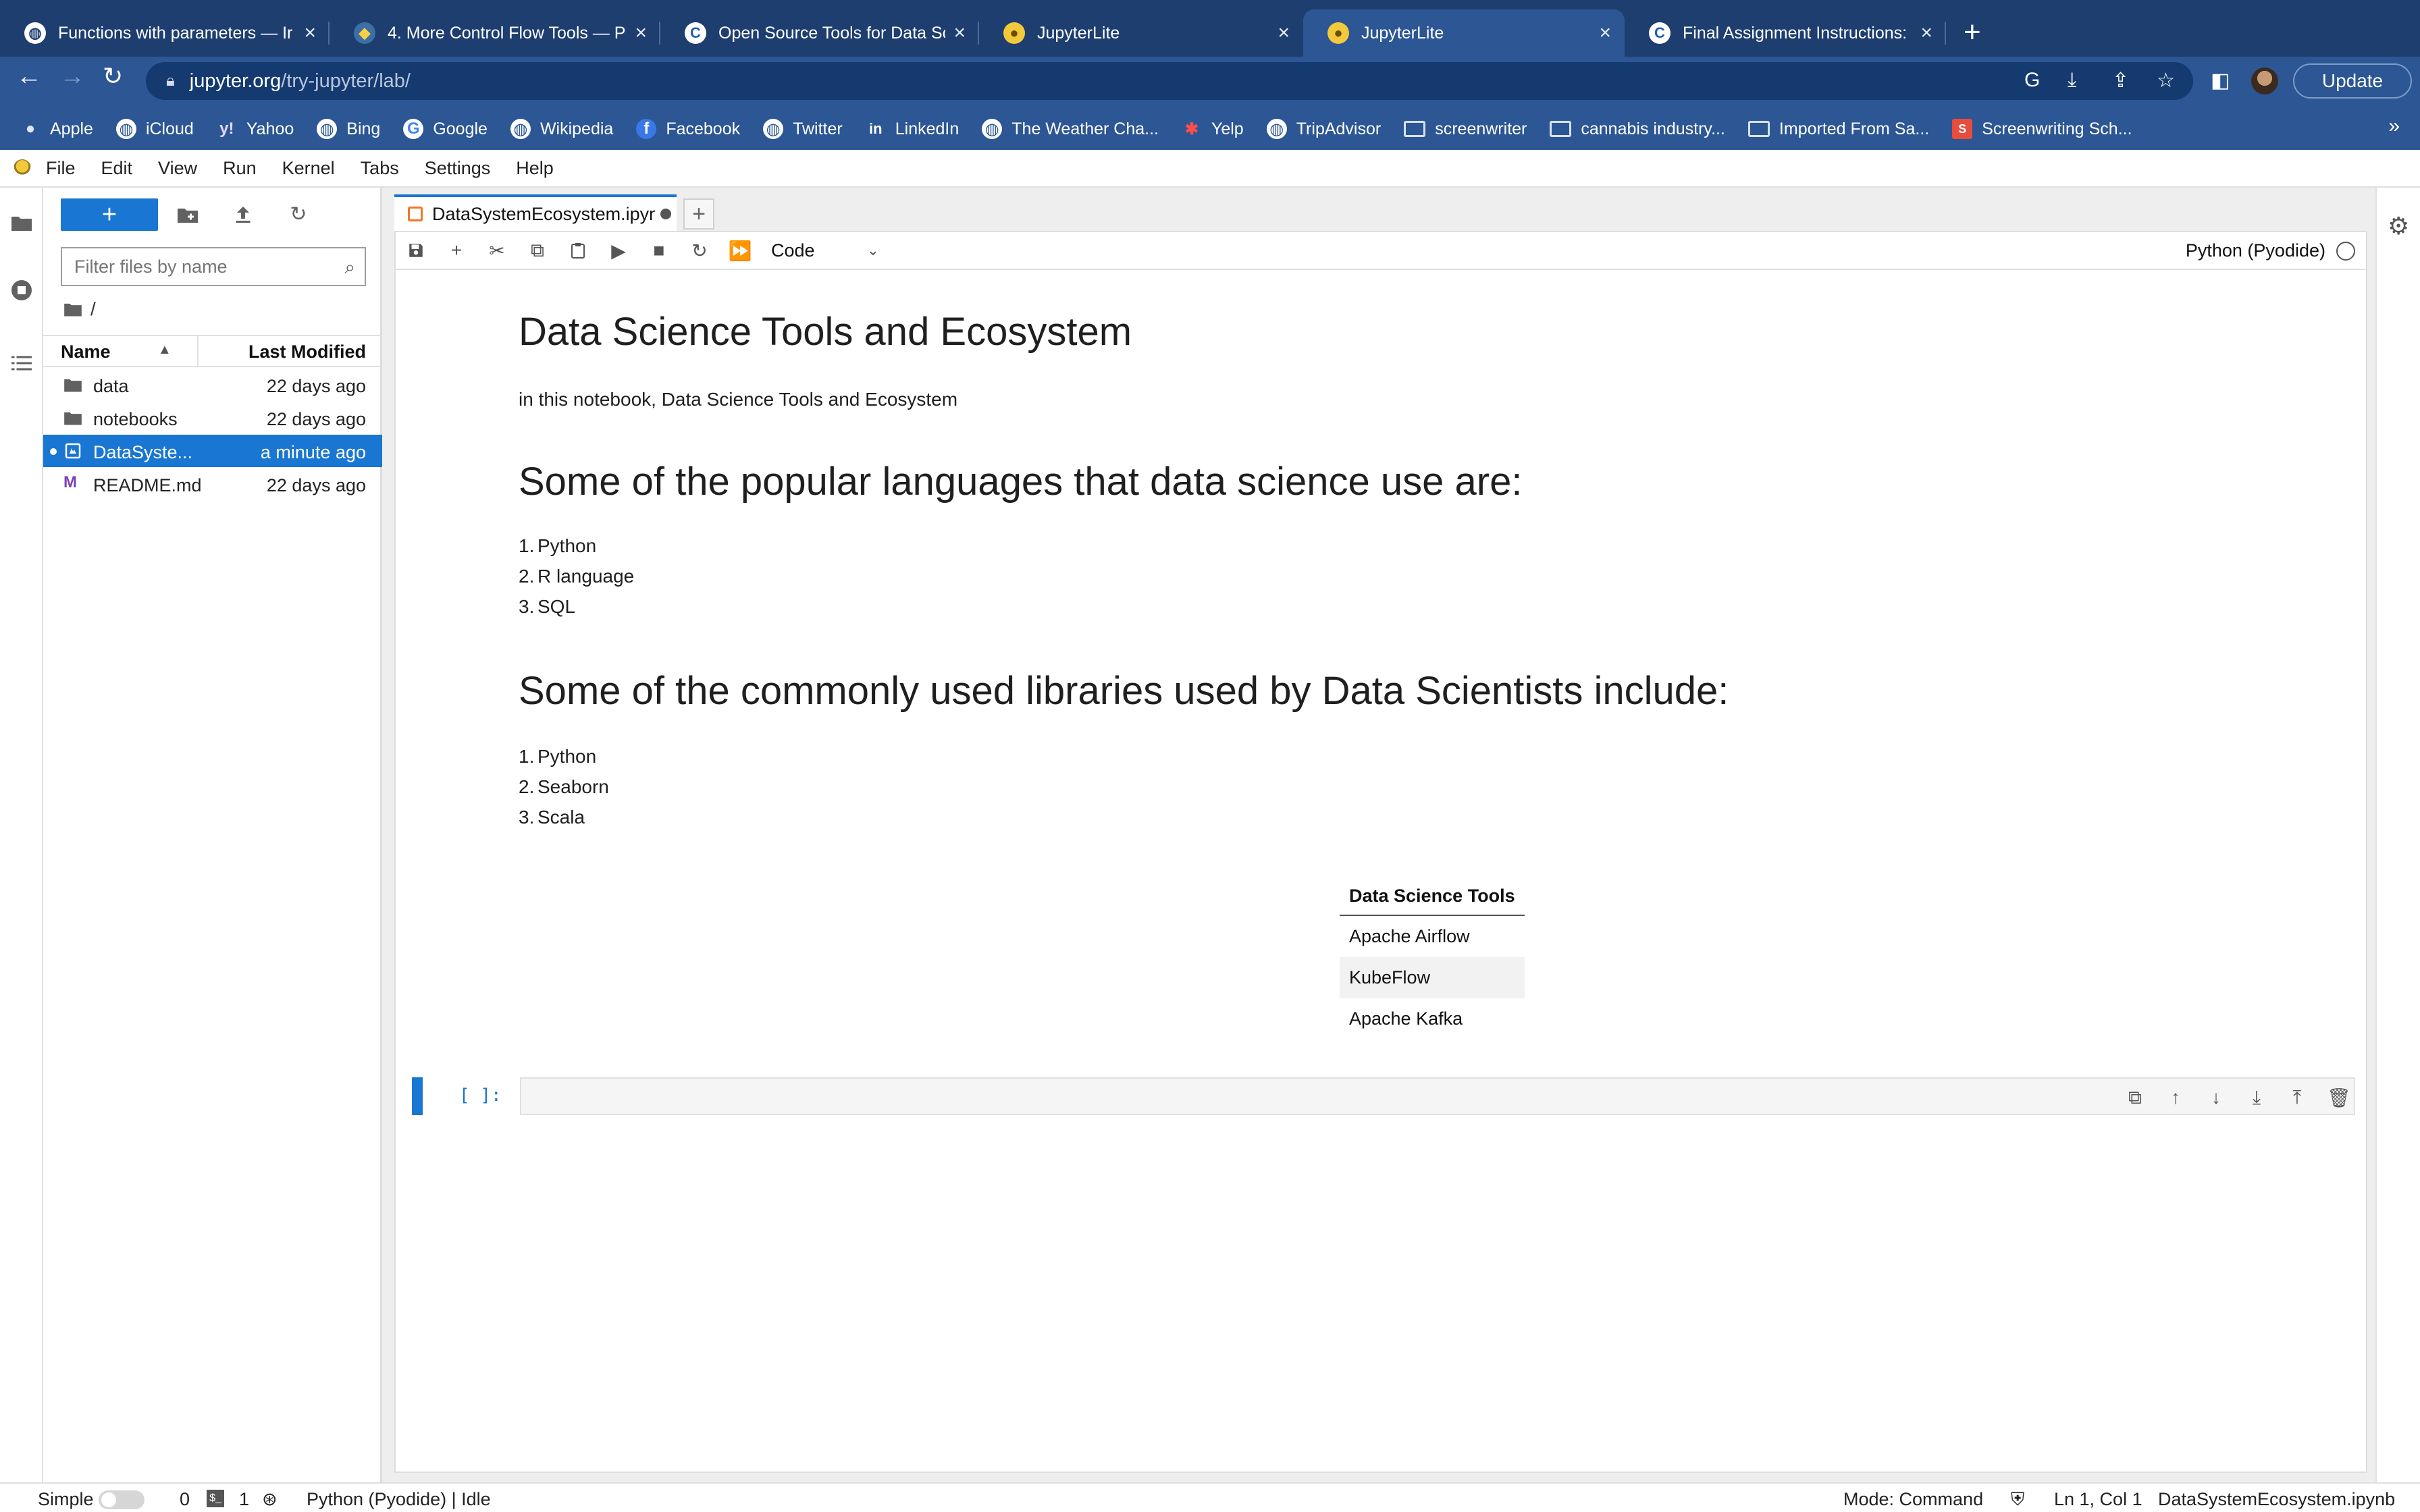  Describe the element at coordinates (2398, 226) in the screenshot. I see `property-inspector-gear-icon: ⚙` at that location.